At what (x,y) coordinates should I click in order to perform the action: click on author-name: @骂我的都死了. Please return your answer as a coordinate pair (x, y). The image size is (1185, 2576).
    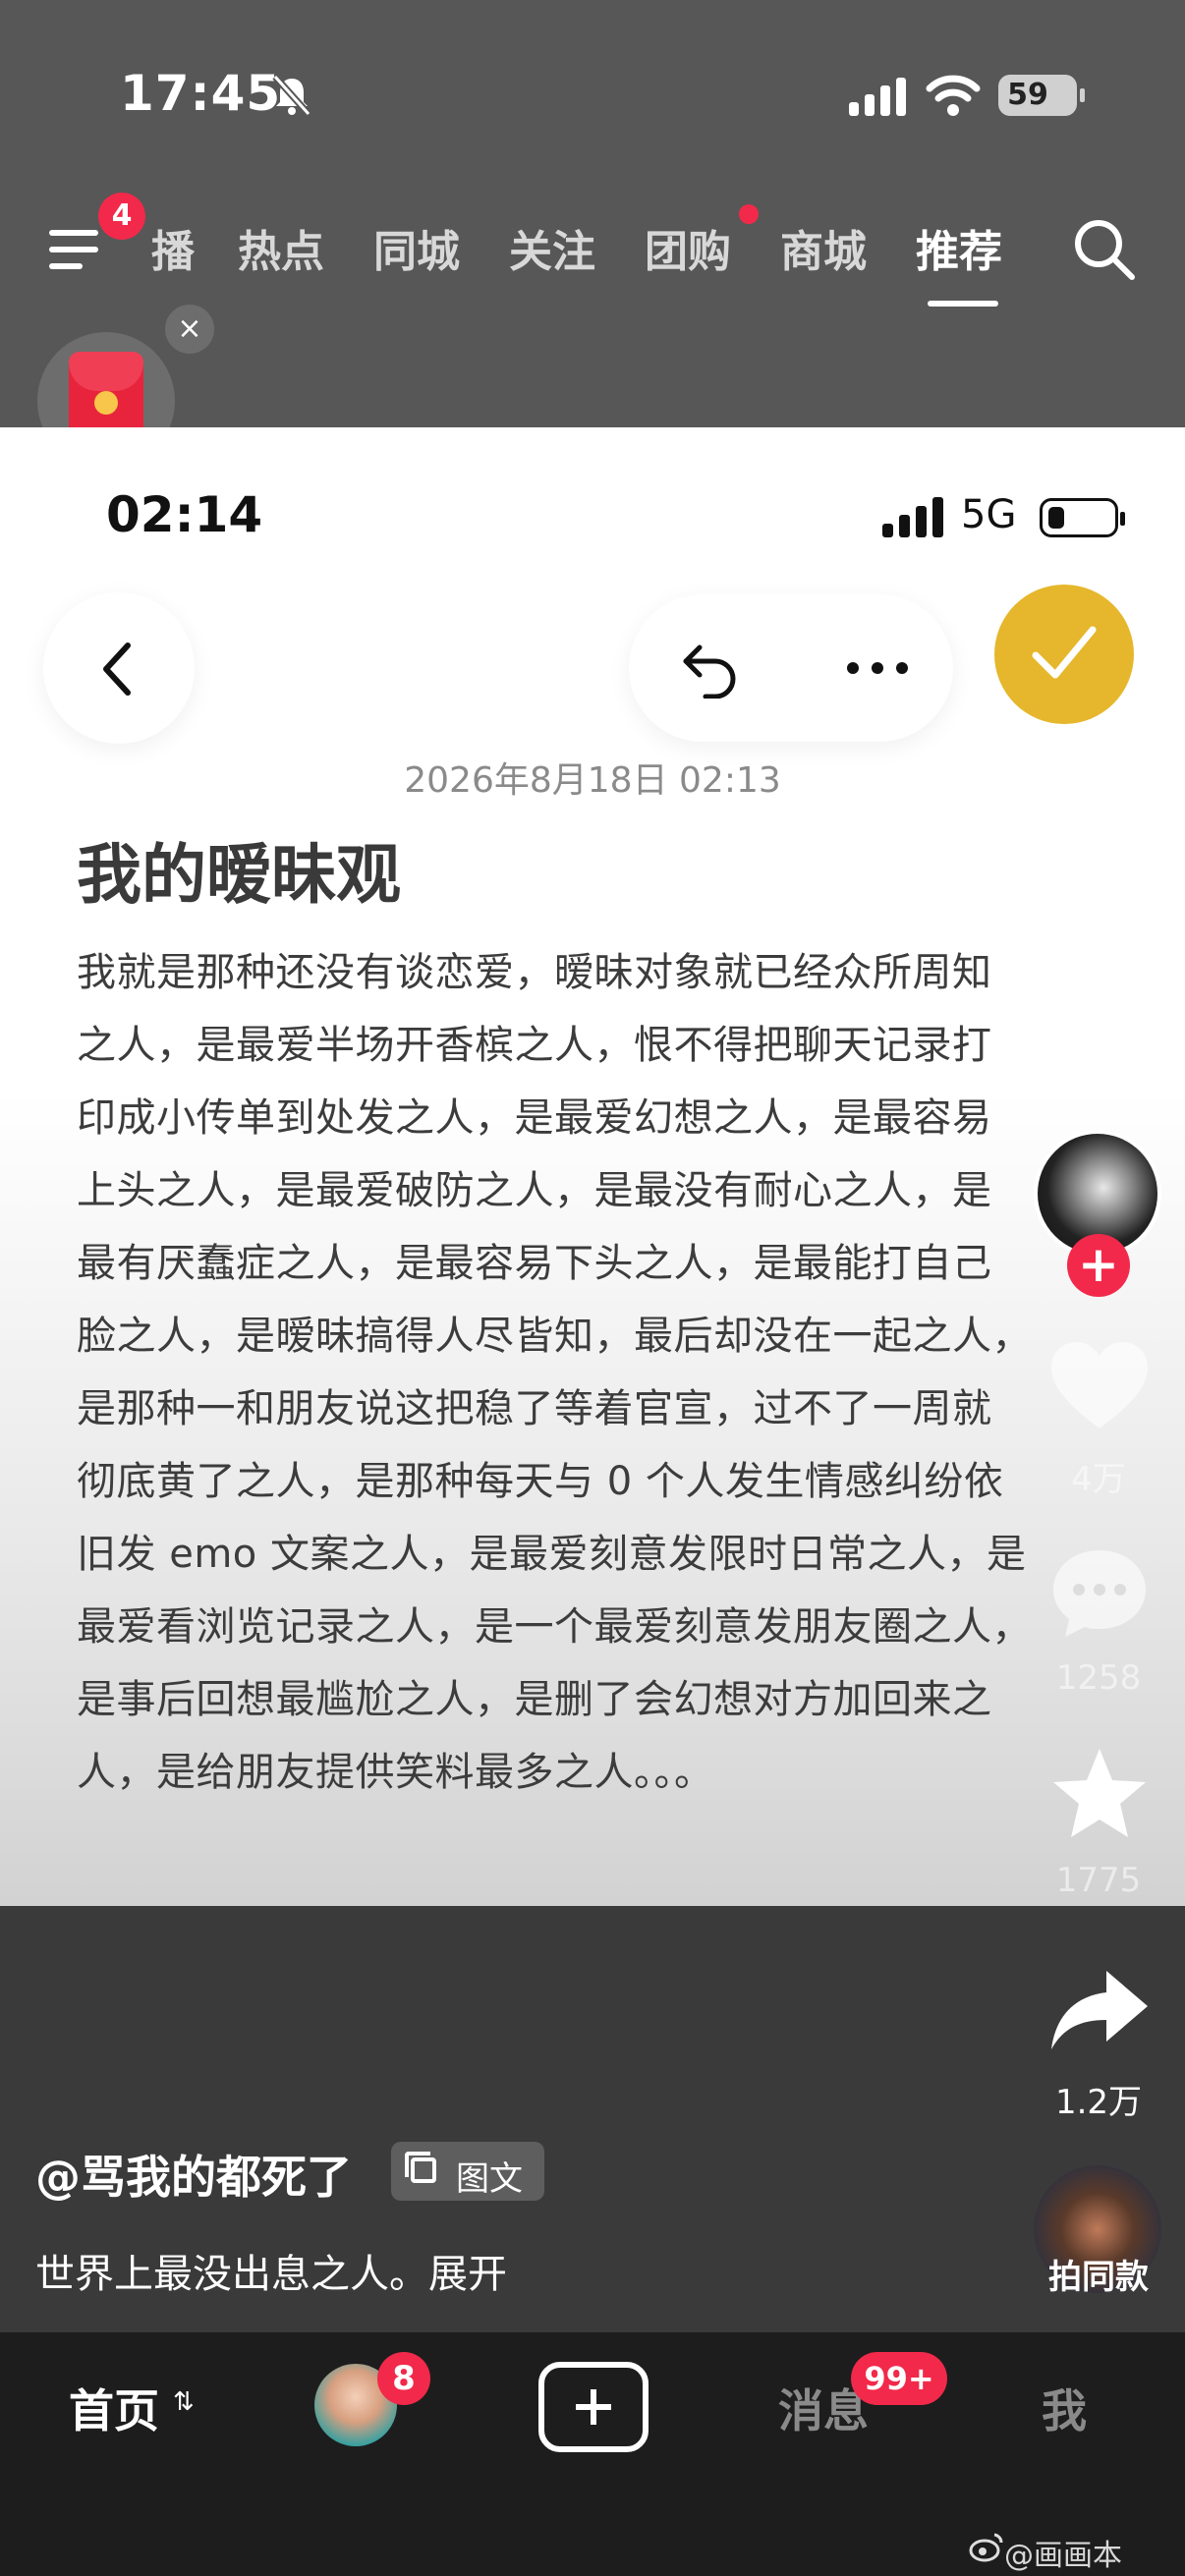
    Looking at the image, I should click on (194, 2174).